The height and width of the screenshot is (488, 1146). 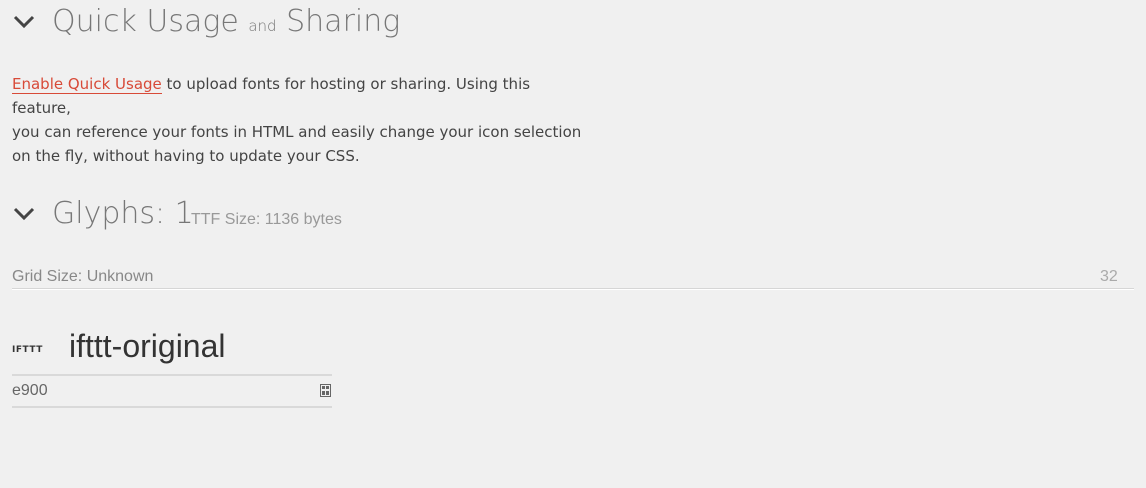 I want to click on title-sharing: Sharing, so click(x=343, y=21).